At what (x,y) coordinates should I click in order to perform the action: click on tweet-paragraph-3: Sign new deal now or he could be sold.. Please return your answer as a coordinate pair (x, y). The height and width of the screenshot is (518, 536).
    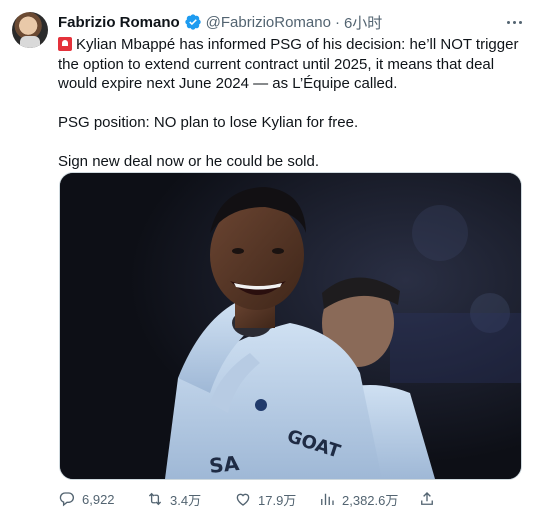
    Looking at the image, I should click on (189, 161).